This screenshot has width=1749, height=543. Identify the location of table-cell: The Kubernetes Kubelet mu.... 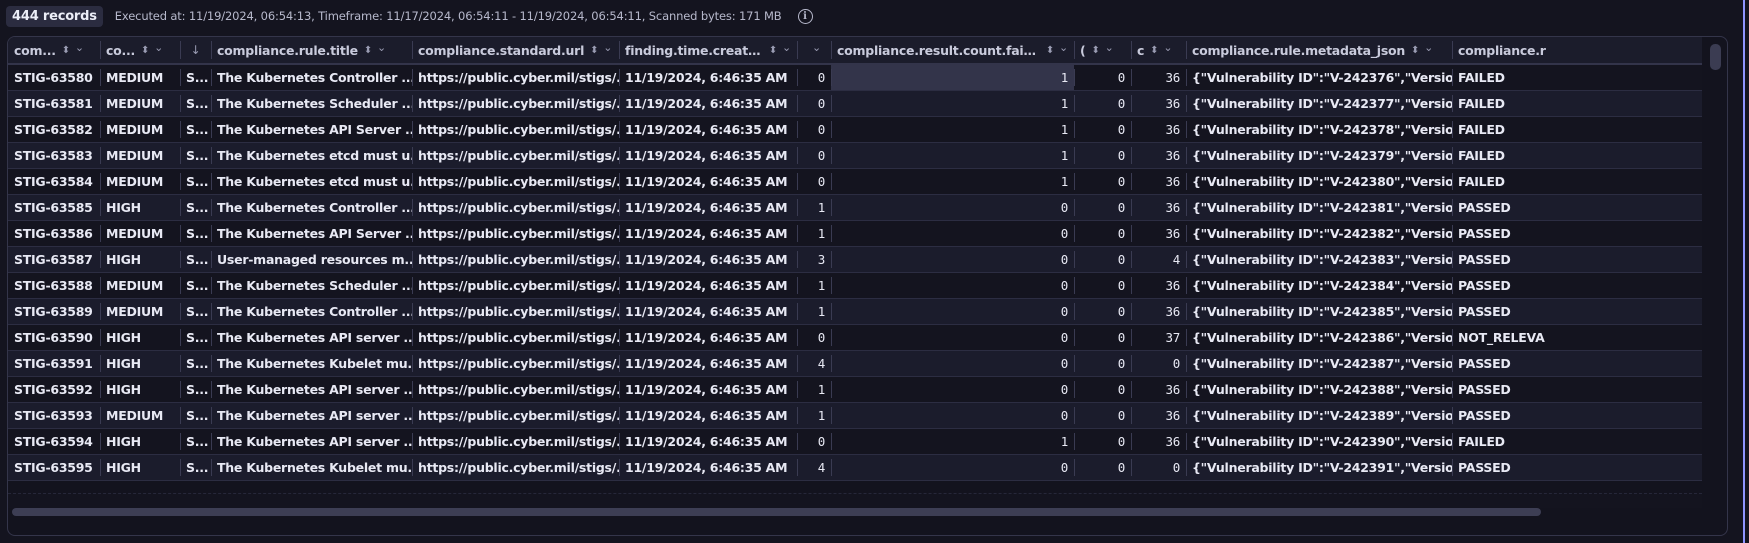
(311, 467).